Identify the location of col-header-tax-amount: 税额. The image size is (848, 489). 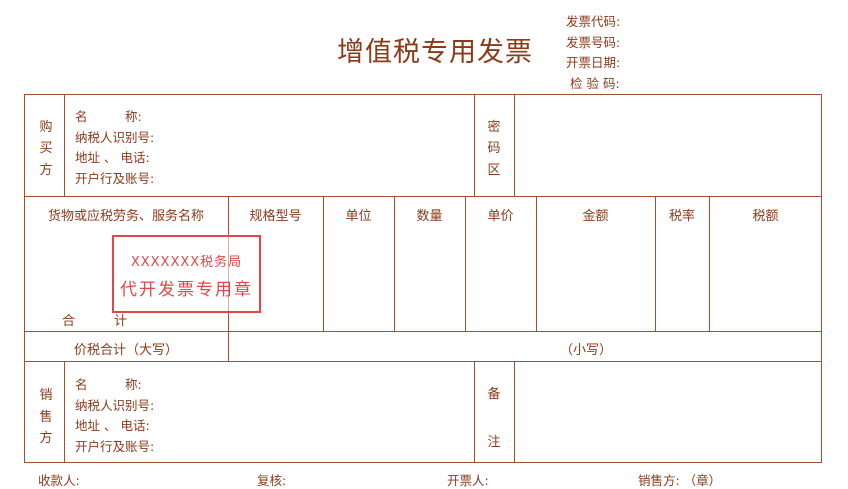
(765, 216).